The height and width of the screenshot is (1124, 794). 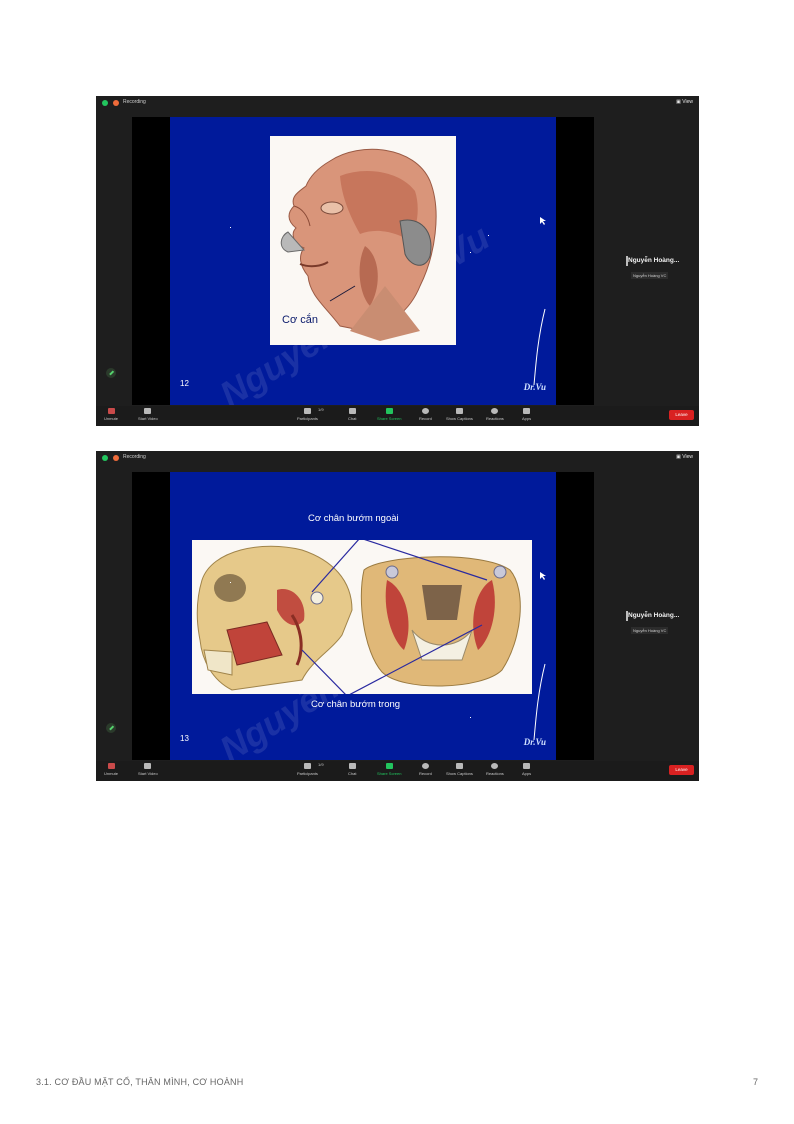 What do you see at coordinates (755, 1082) in the screenshot?
I see `page-number: 7` at bounding box center [755, 1082].